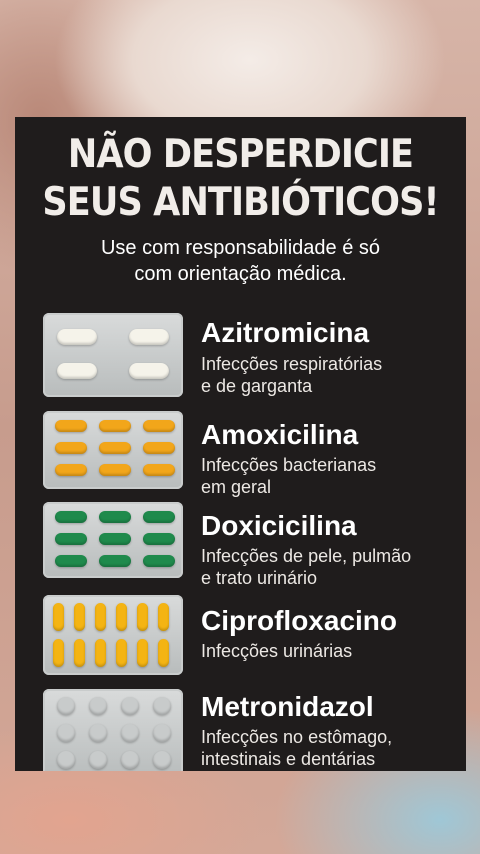 This screenshot has width=480, height=854. Describe the element at coordinates (287, 706) in the screenshot. I see `antibiotic-name: Metronidazol` at that location.